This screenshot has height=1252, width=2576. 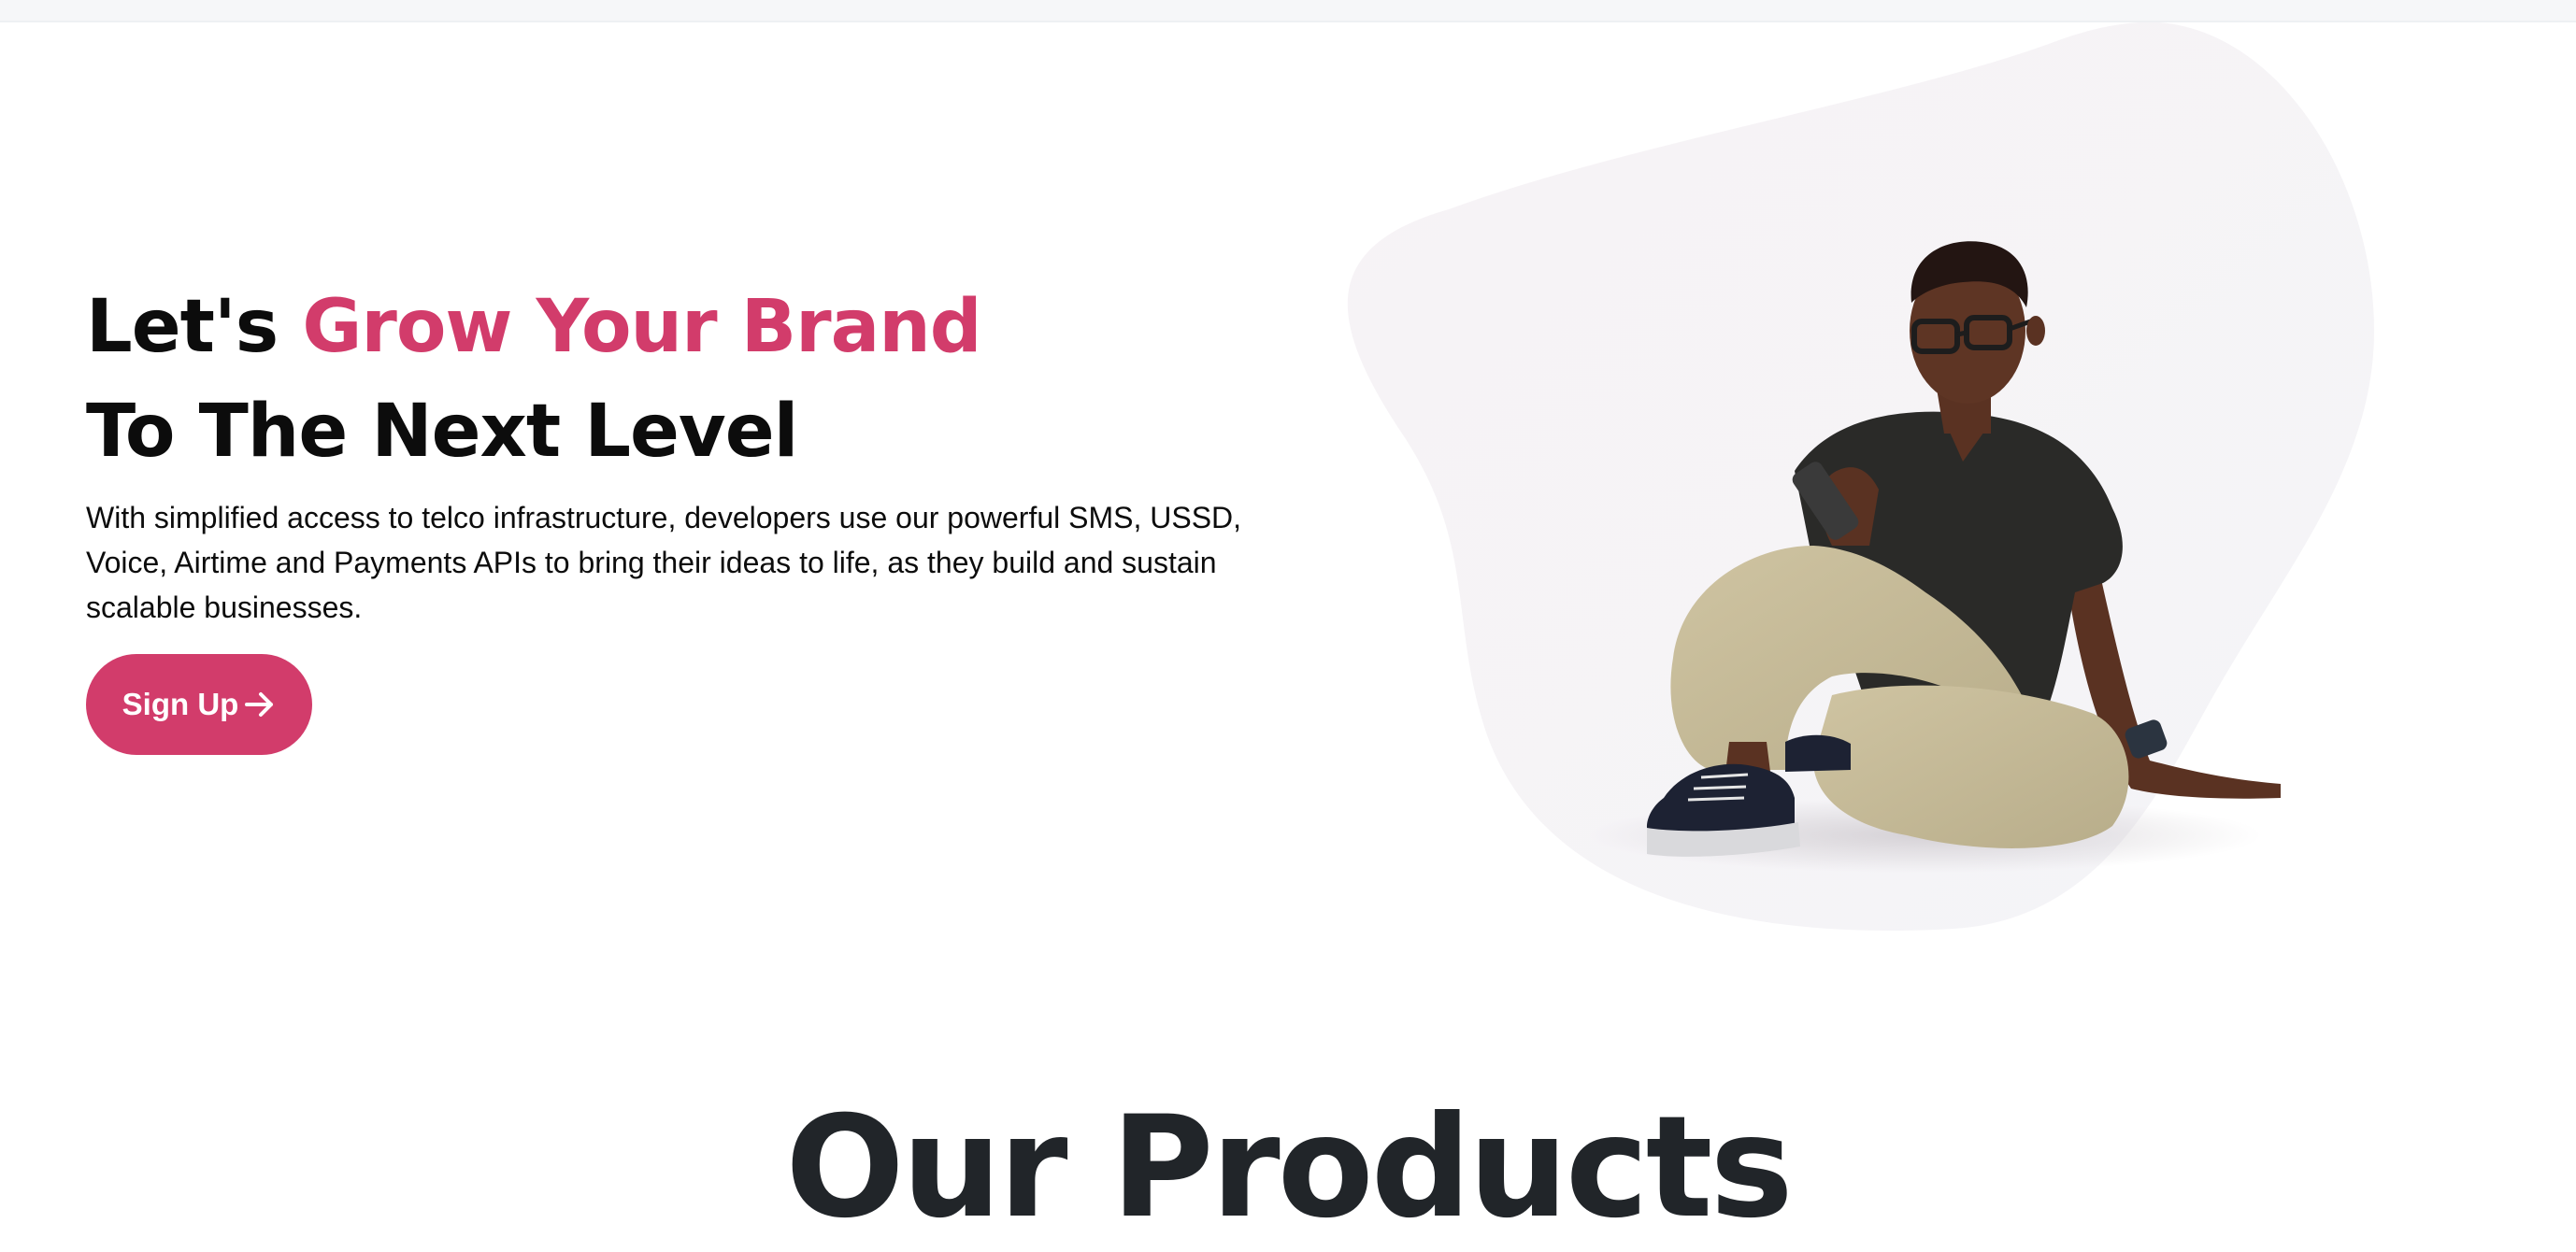 I want to click on headline-prefix: Let's, so click(x=182, y=327).